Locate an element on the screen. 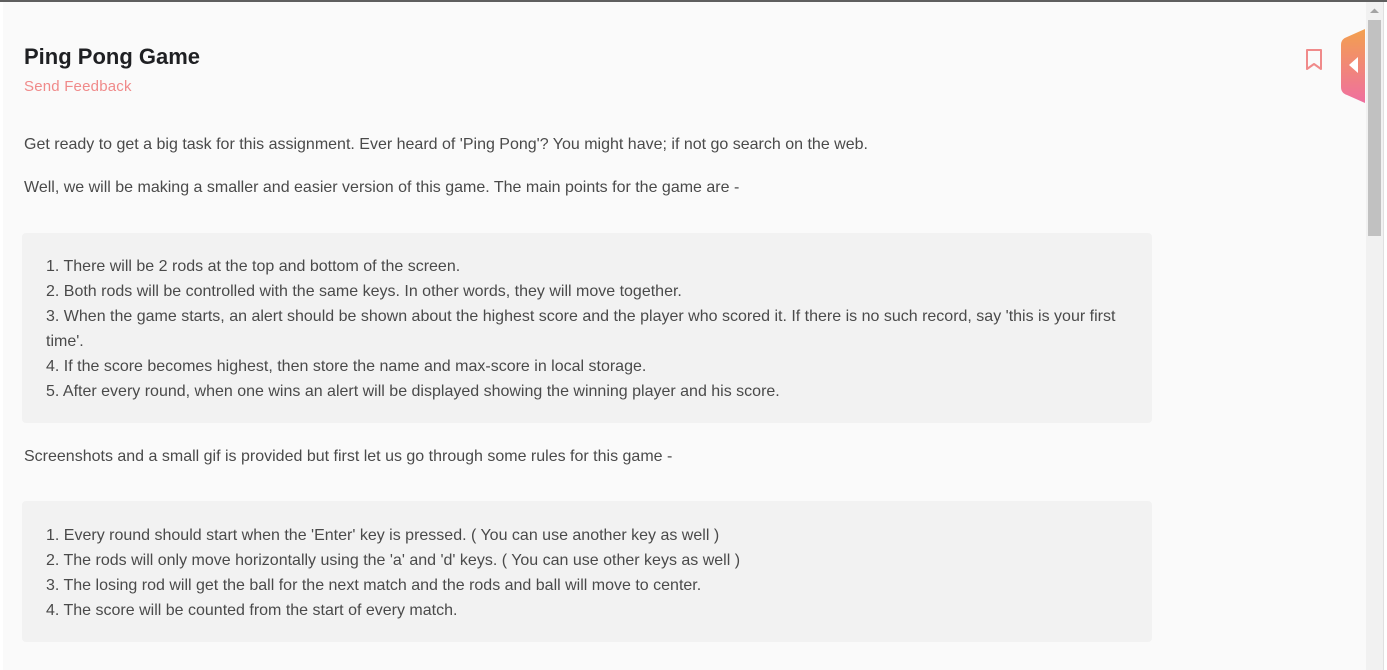 This screenshot has width=1387, height=670. scrollbar-thumb is located at coordinates (1374, 128).